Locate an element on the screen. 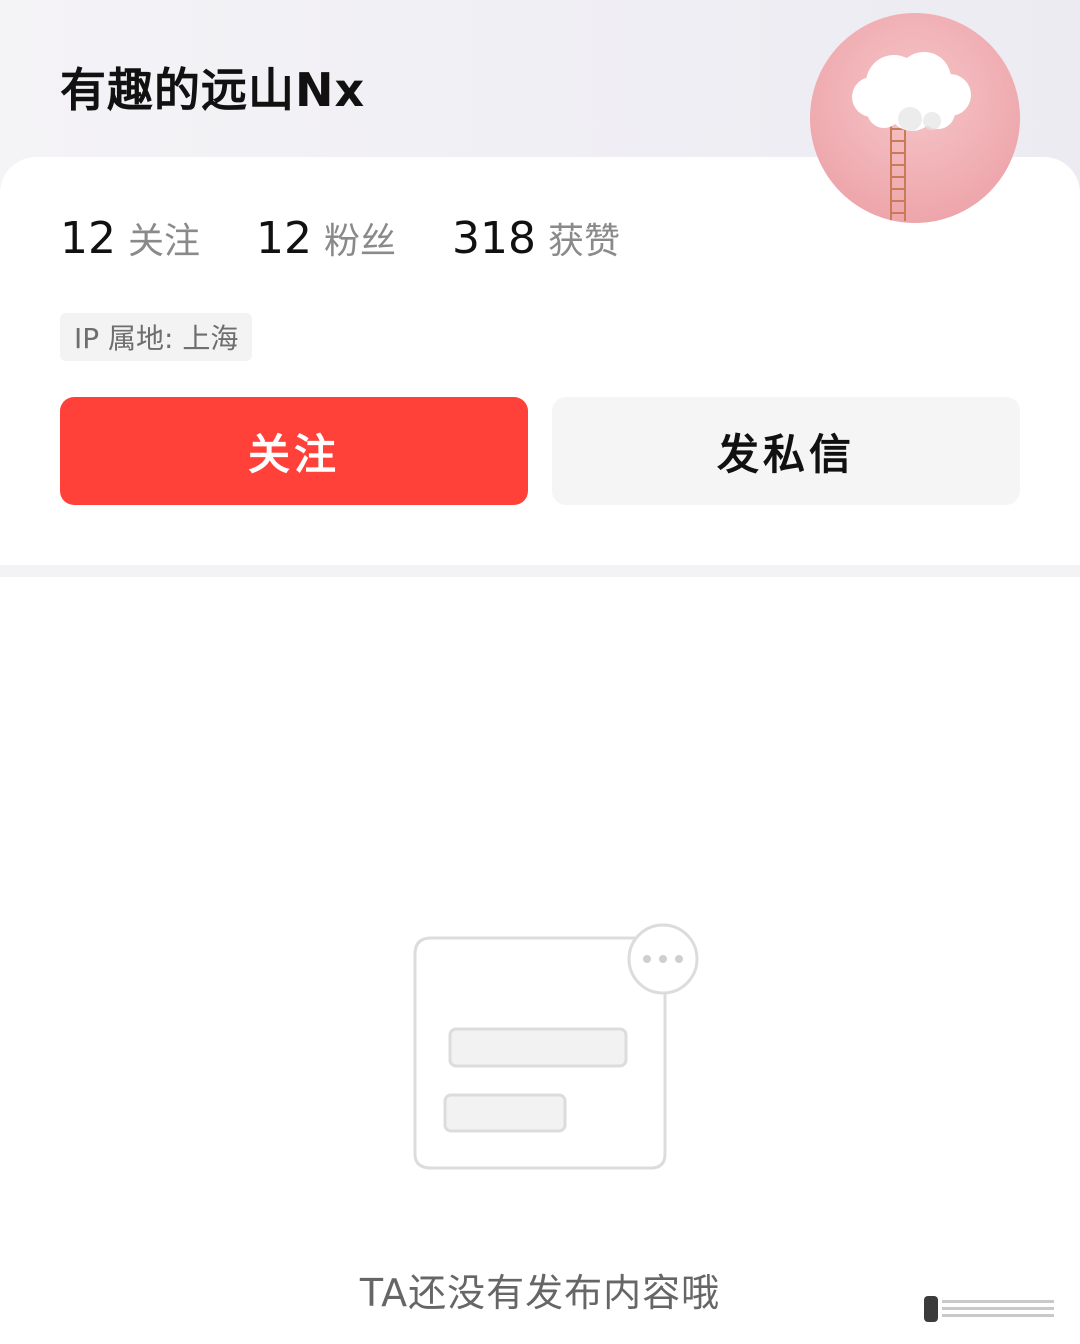 This screenshot has width=1080, height=1344. profile-stats: 12 关注 12 粉丝 318 获赞 is located at coordinates (368, 242).